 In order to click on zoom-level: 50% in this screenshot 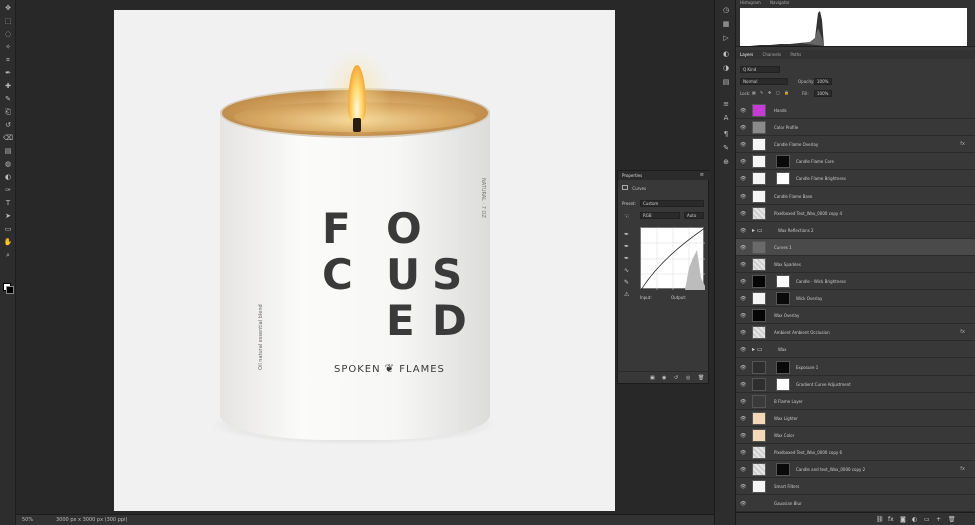, I will do `click(27, 520)`.